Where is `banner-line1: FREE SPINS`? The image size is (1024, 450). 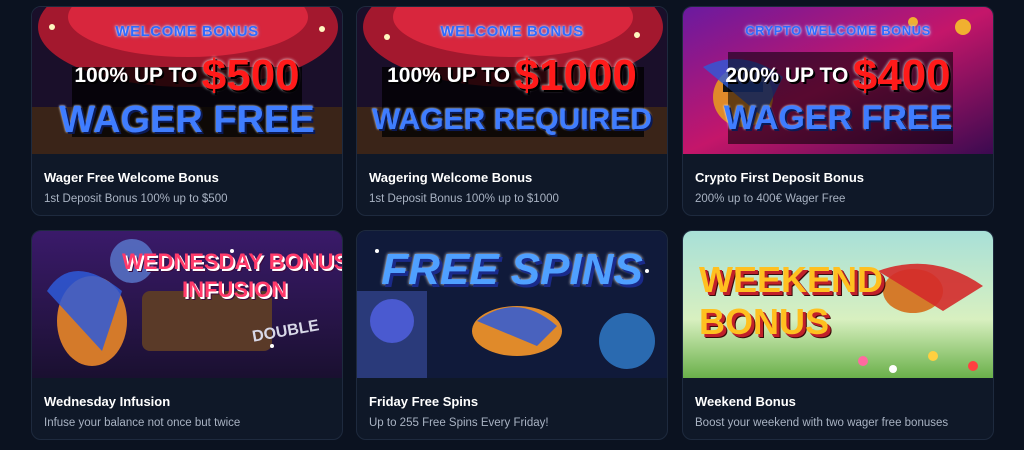
banner-line1: FREE SPINS is located at coordinates (512, 269).